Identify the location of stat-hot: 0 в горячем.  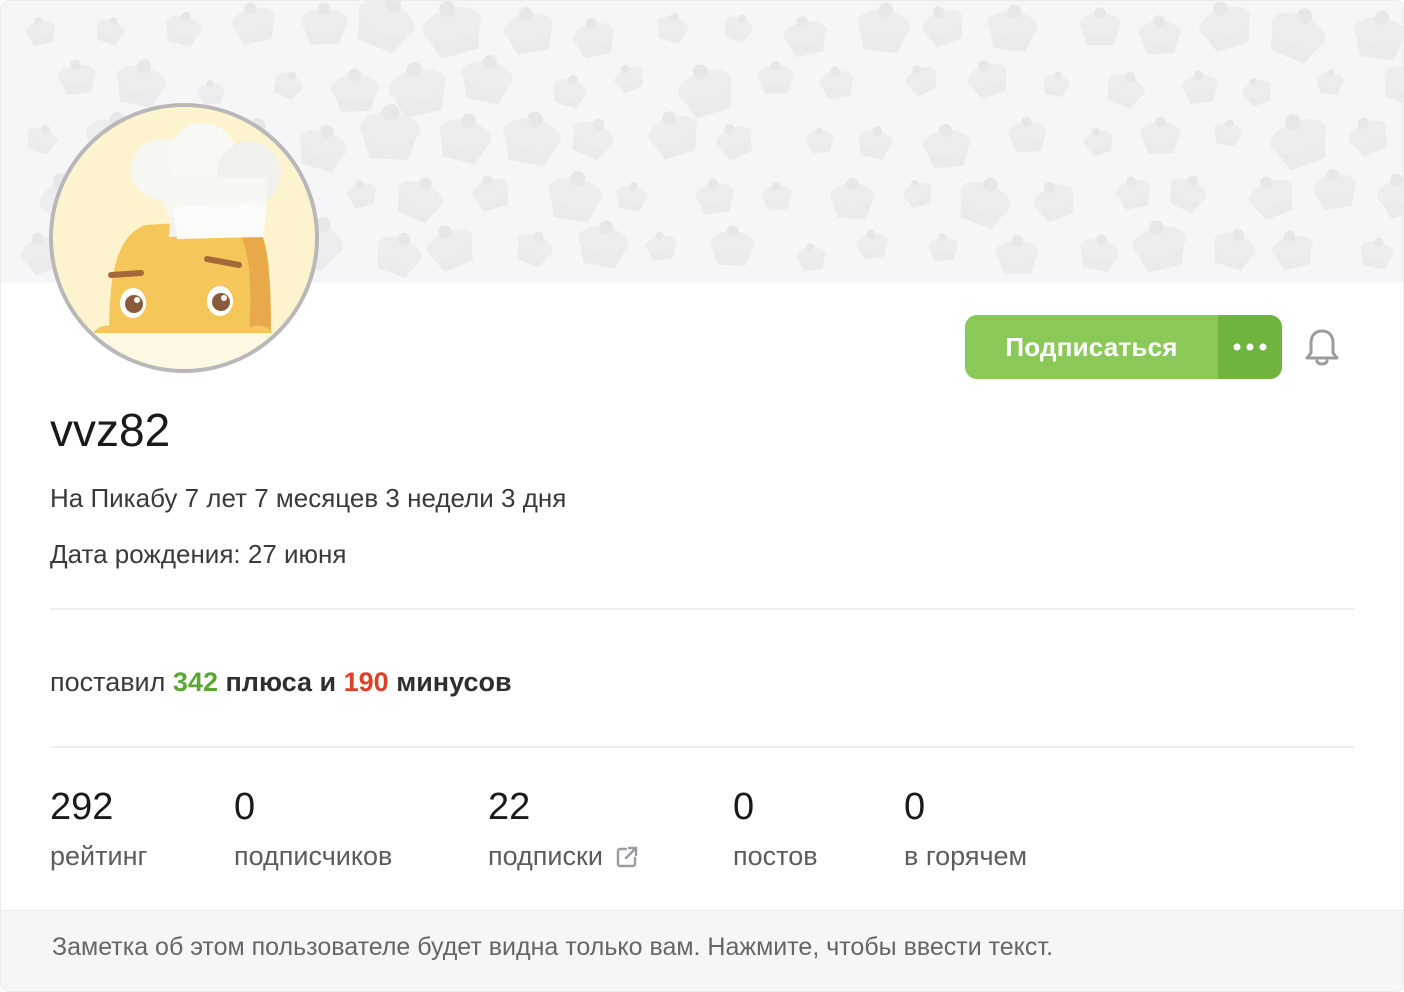
(965, 828).